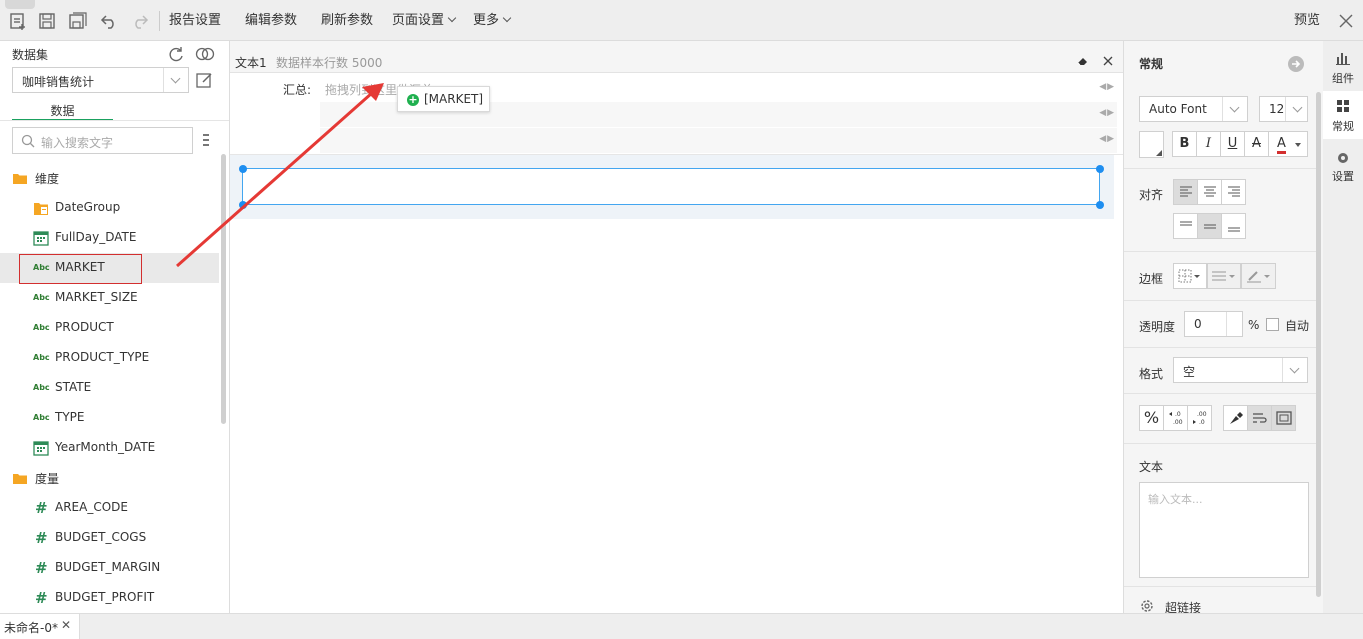  What do you see at coordinates (20, 179) in the screenshot?
I see `folder-icon` at bounding box center [20, 179].